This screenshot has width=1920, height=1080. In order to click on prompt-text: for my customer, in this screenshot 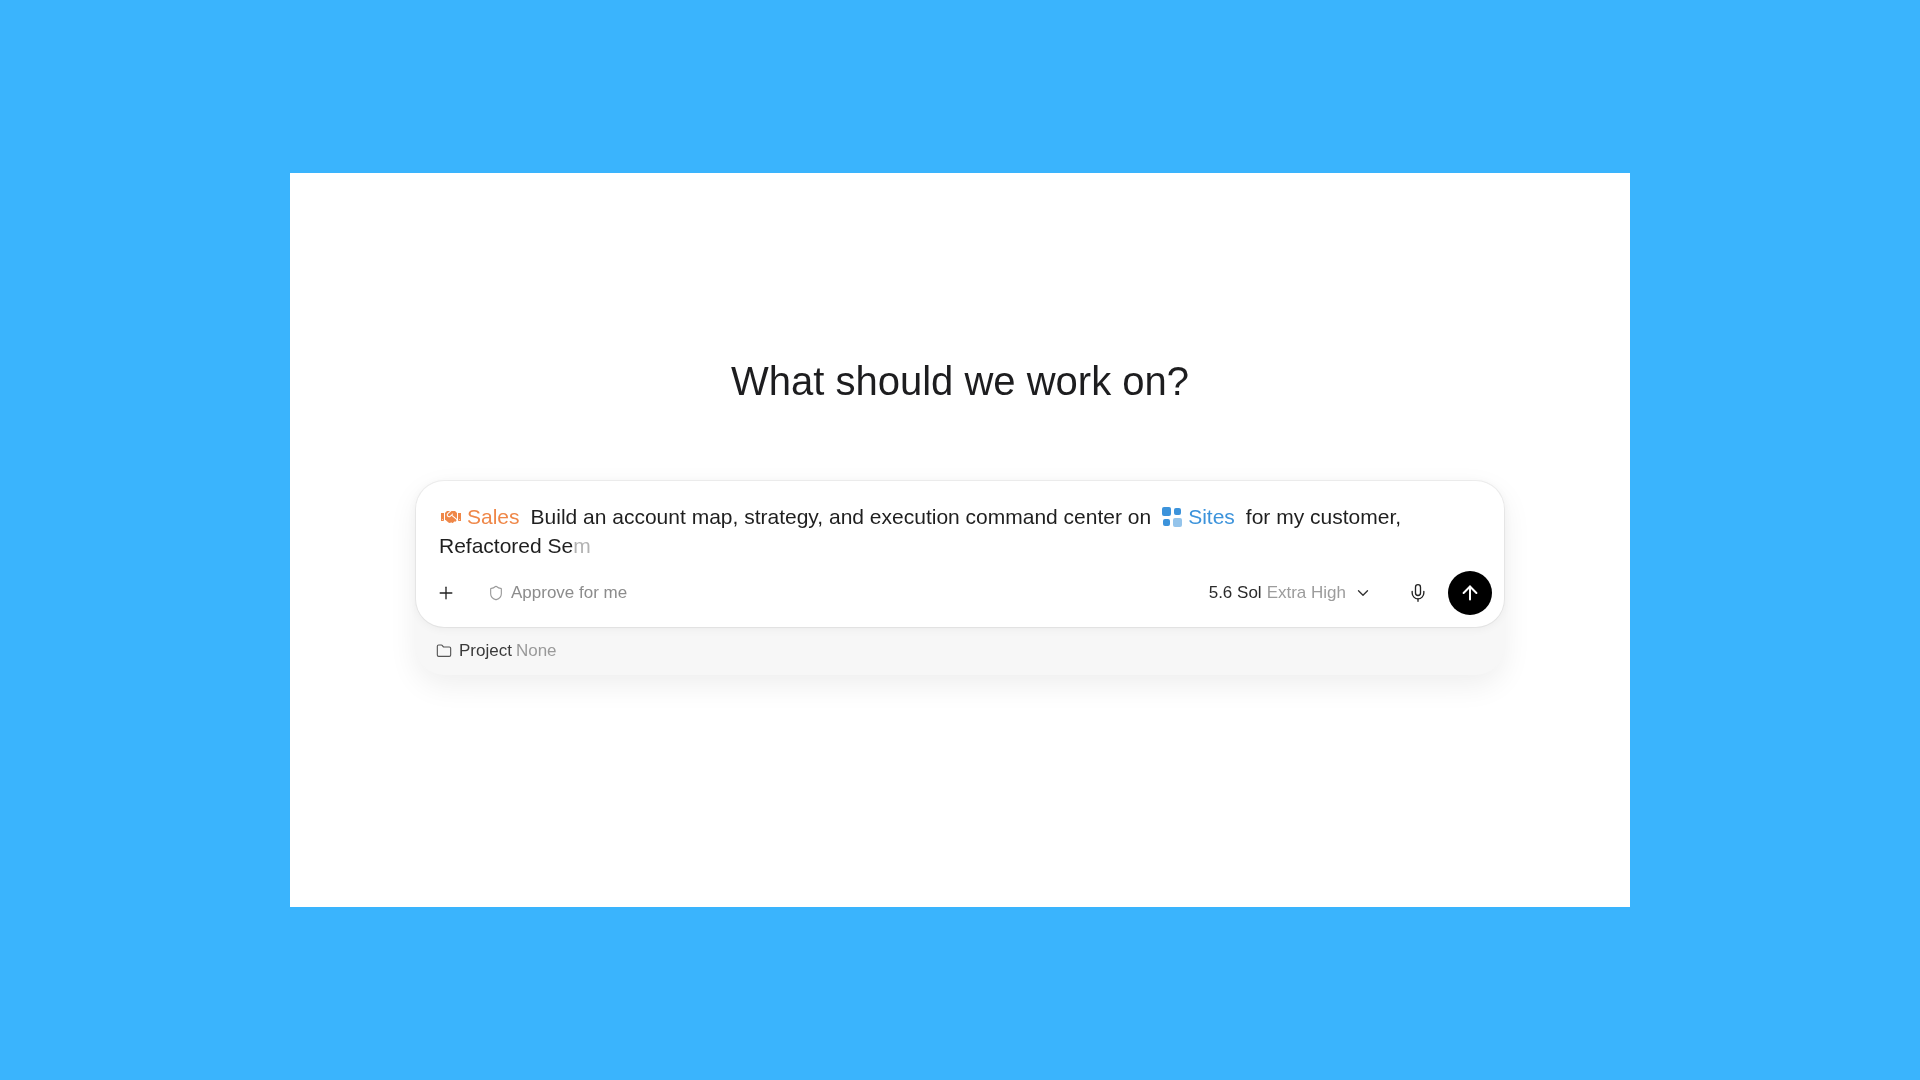, I will do `click(1323, 516)`.